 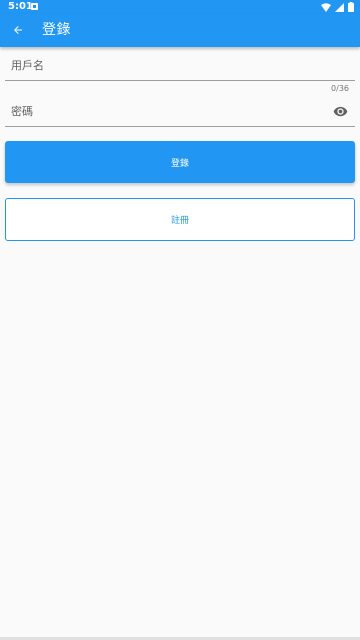 I want to click on toggle-password-visibility-button, so click(x=340, y=111).